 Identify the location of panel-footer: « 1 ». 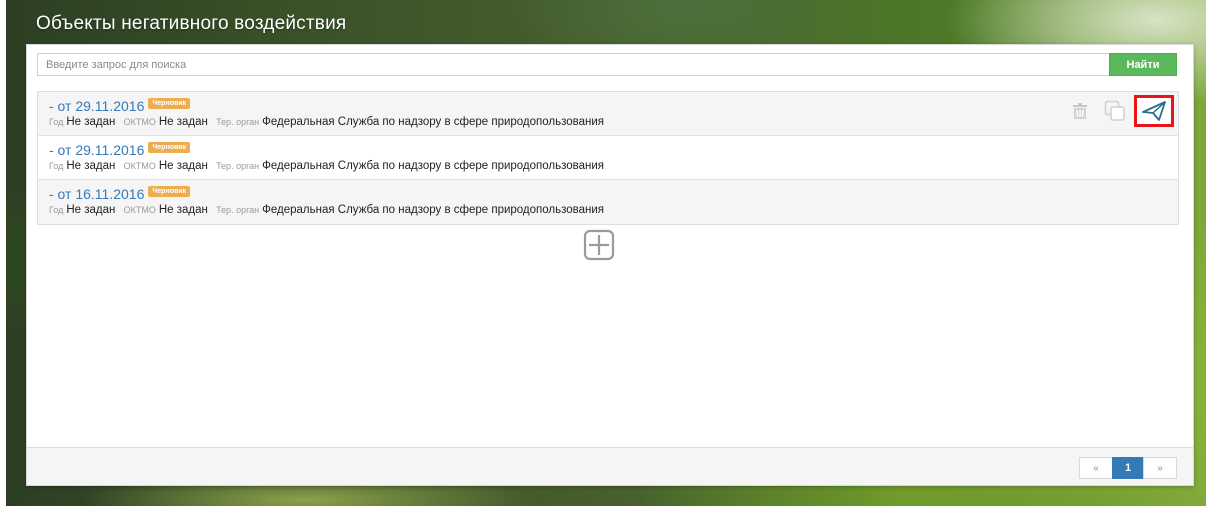
(610, 466).